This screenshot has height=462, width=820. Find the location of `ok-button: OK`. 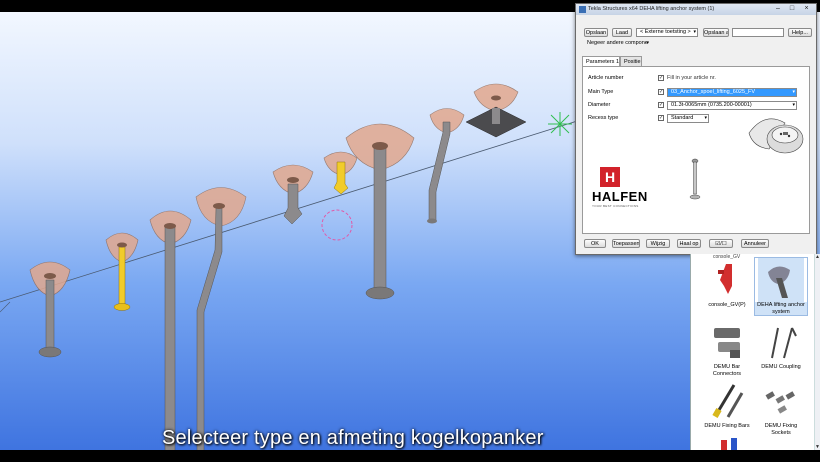

ok-button: OK is located at coordinates (595, 243).